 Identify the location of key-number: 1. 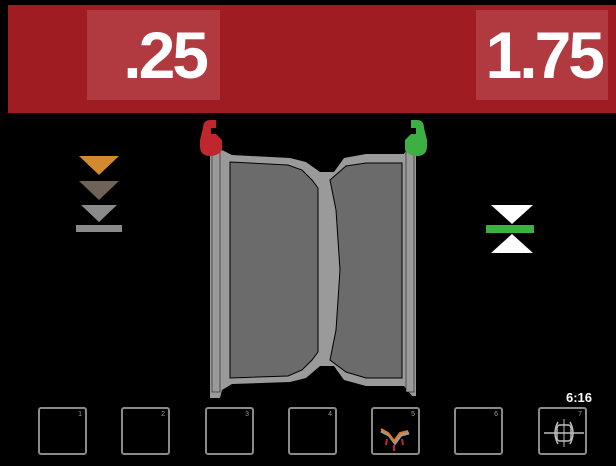
(80, 414).